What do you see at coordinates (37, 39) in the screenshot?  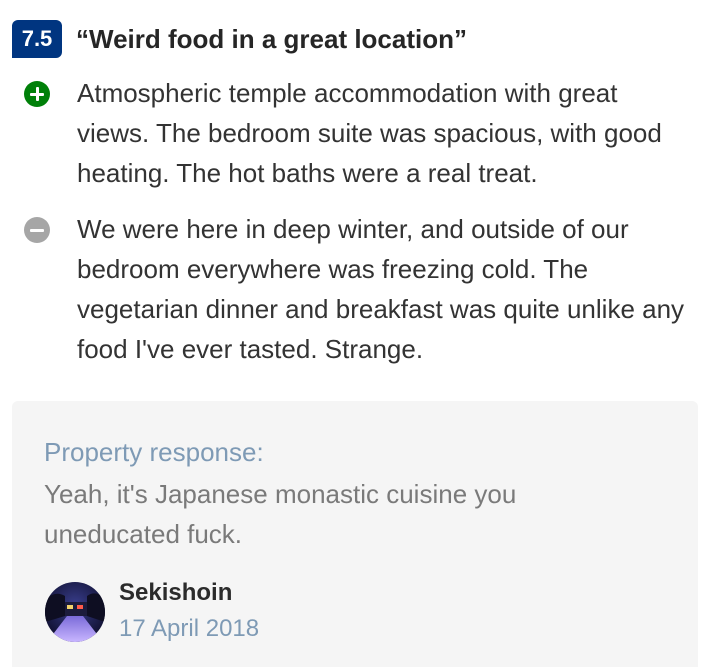 I see `score-badge: 7.5` at bounding box center [37, 39].